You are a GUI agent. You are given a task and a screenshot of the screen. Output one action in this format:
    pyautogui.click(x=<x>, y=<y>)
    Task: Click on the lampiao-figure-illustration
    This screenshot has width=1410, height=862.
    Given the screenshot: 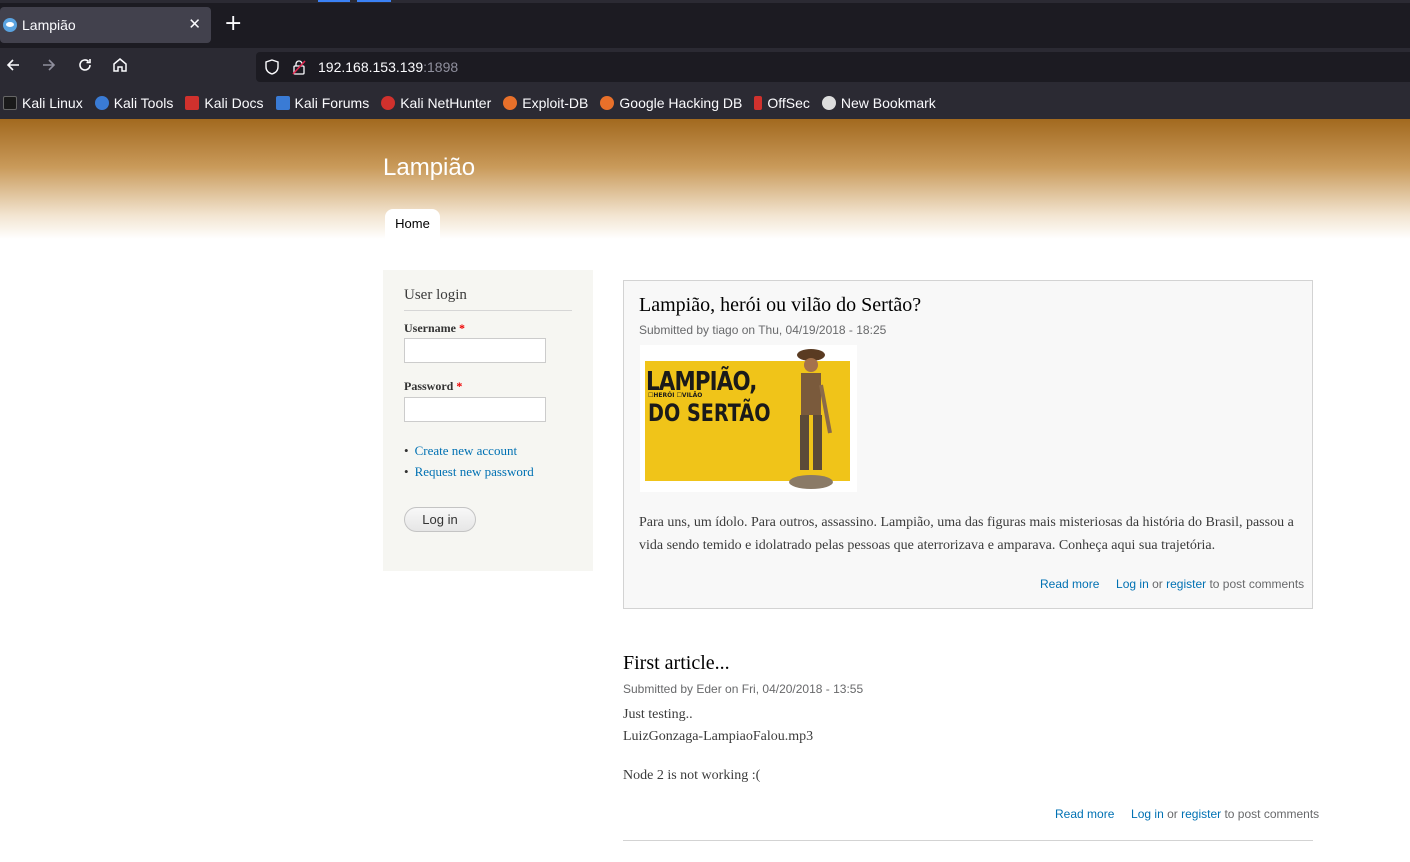 What is the action you would take?
    pyautogui.click(x=811, y=419)
    